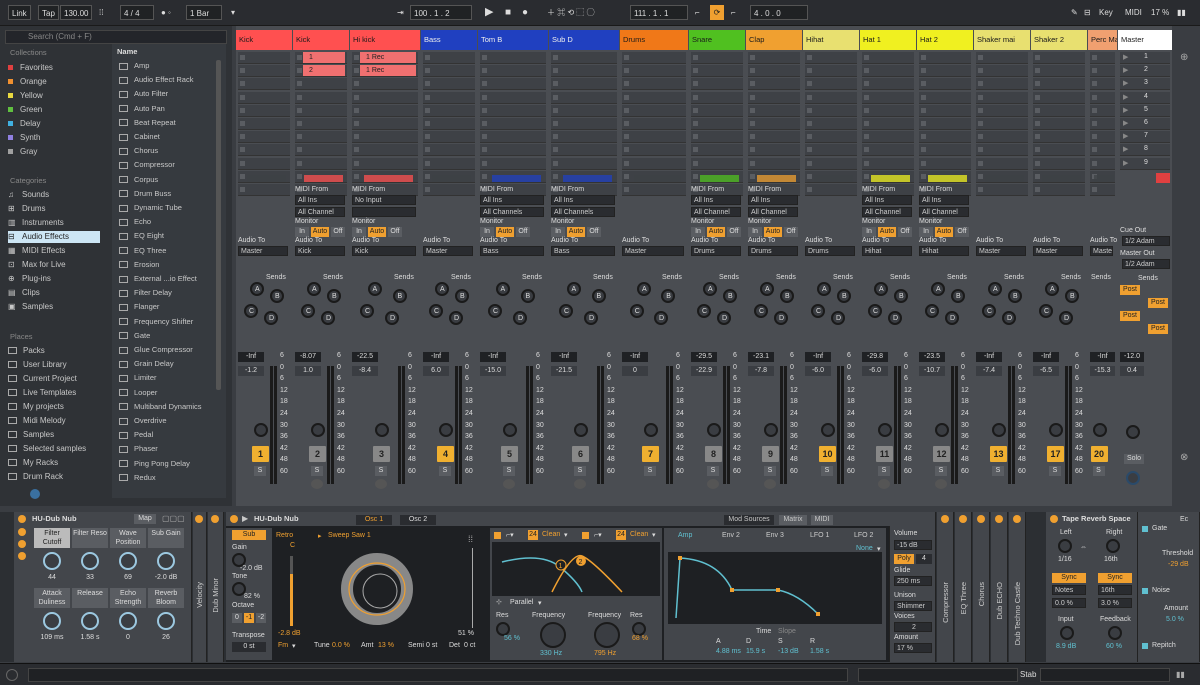 The image size is (1200, 685). What do you see at coordinates (249, 618) in the screenshot?
I see `octave-minus1-button: -1` at bounding box center [249, 618].